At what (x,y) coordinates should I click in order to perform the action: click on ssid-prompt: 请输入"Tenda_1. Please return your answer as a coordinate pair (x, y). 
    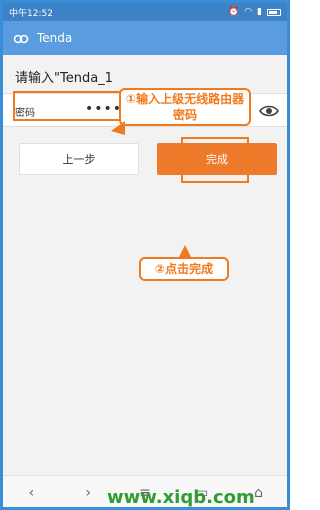
    Looking at the image, I should click on (64, 78).